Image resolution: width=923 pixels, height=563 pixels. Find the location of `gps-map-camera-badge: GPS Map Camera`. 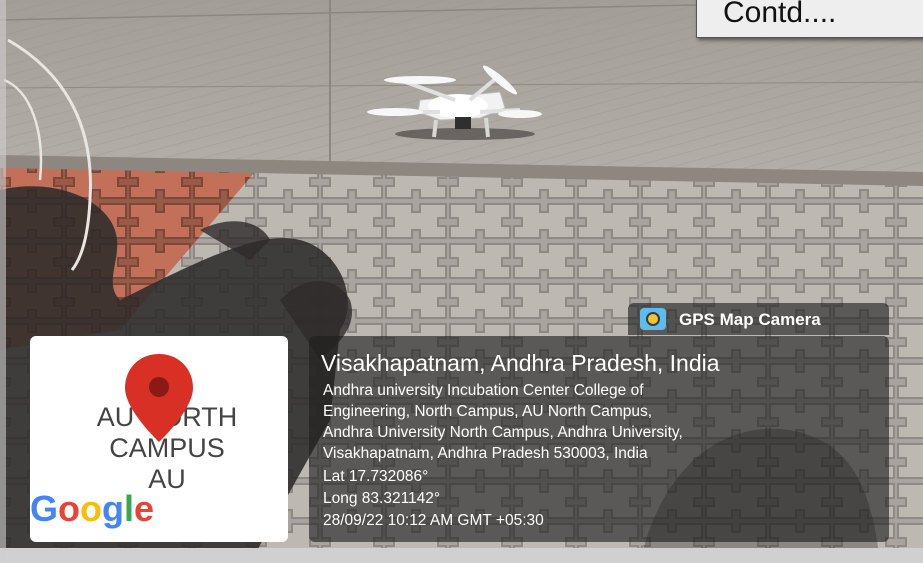

gps-map-camera-badge: GPS Map Camera is located at coordinates (758, 319).